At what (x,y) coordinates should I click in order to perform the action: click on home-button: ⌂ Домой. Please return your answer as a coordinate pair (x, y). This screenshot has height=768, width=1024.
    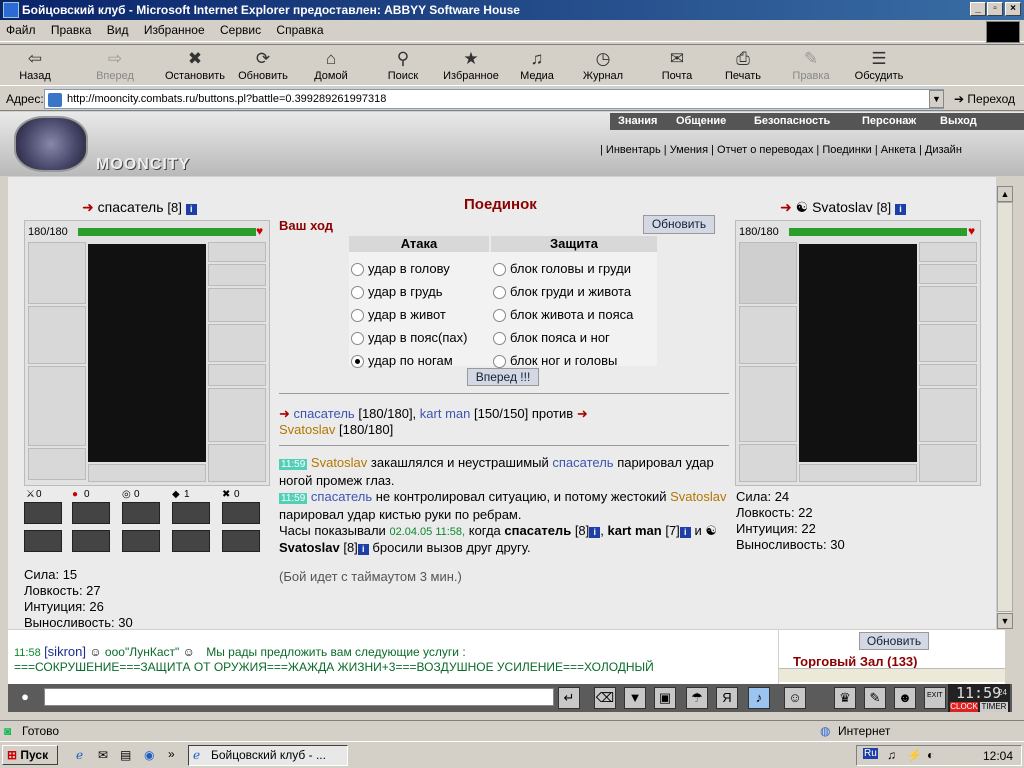
    Looking at the image, I should click on (331, 67).